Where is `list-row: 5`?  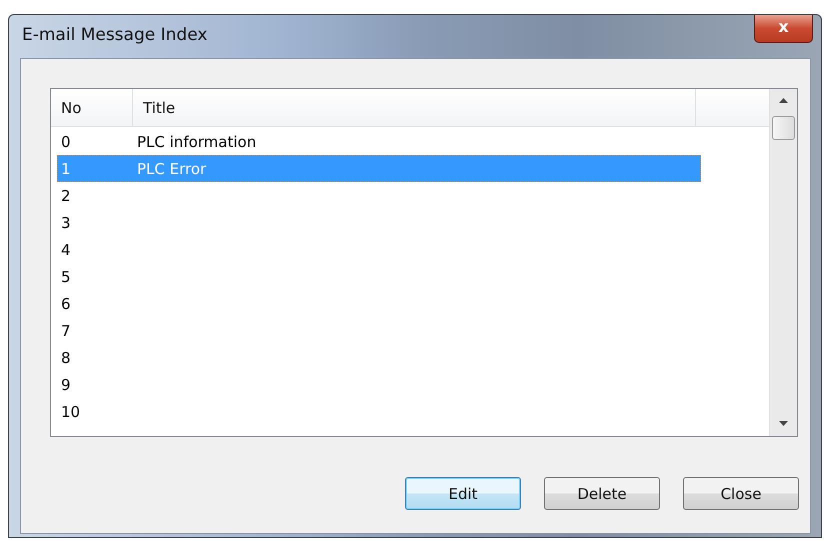
list-row: 5 is located at coordinates (379, 276).